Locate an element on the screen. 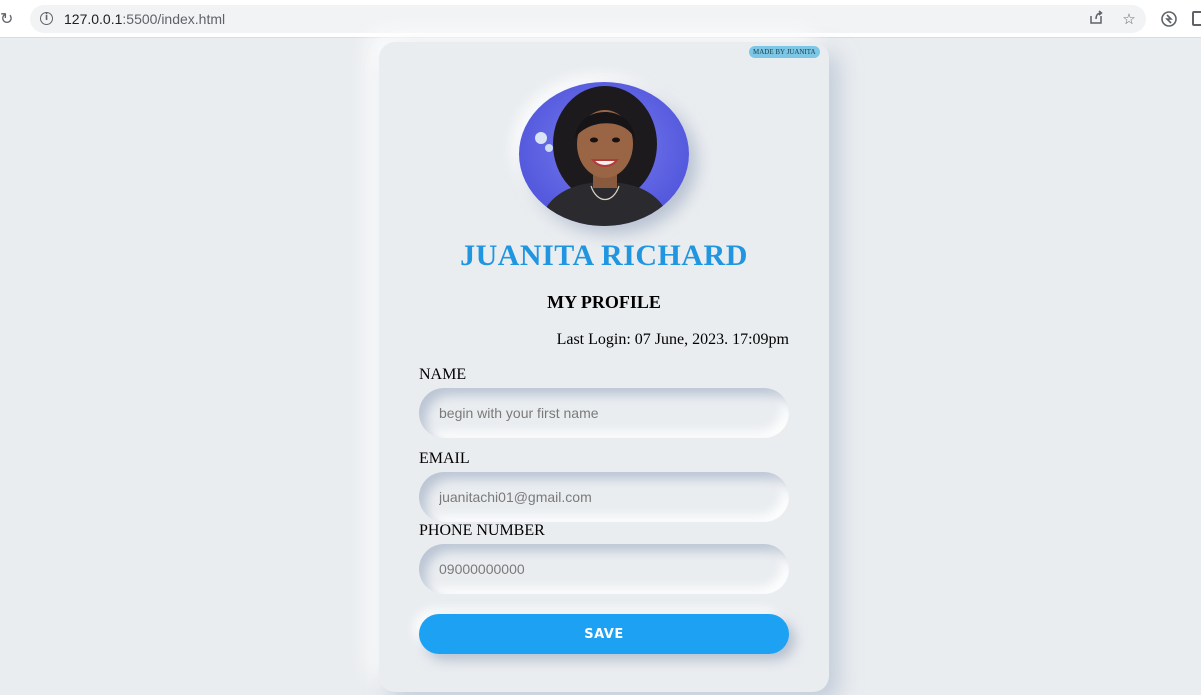 Image resolution: width=1201 pixels, height=695 pixels. name-input is located at coordinates (604, 413).